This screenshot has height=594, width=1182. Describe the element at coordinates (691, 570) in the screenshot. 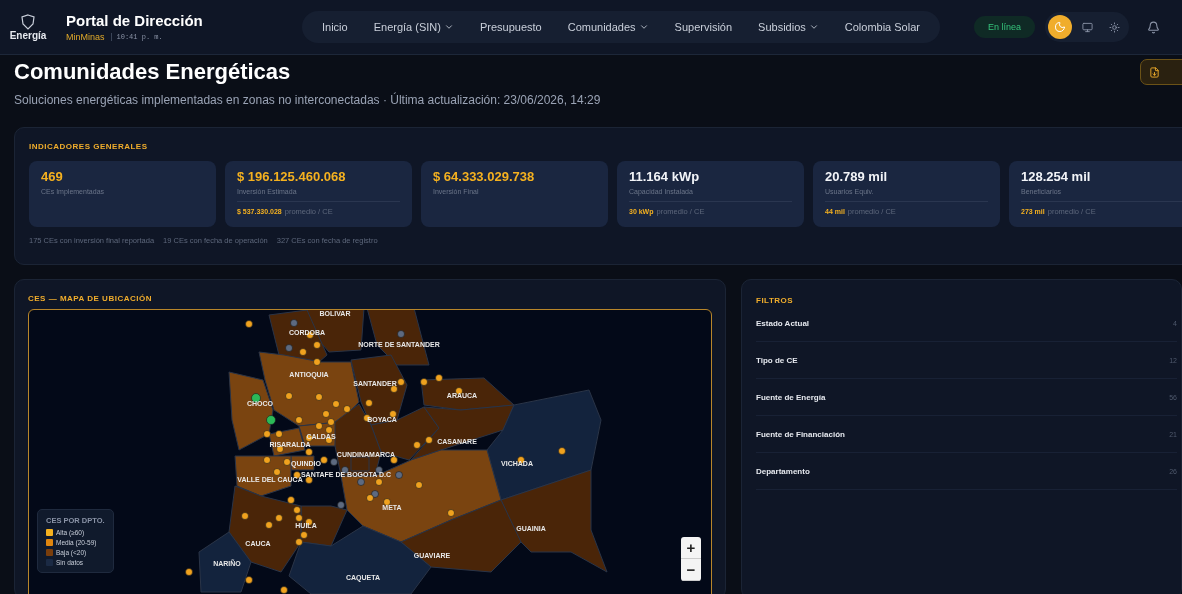

I see `zoom-out-button: −` at that location.